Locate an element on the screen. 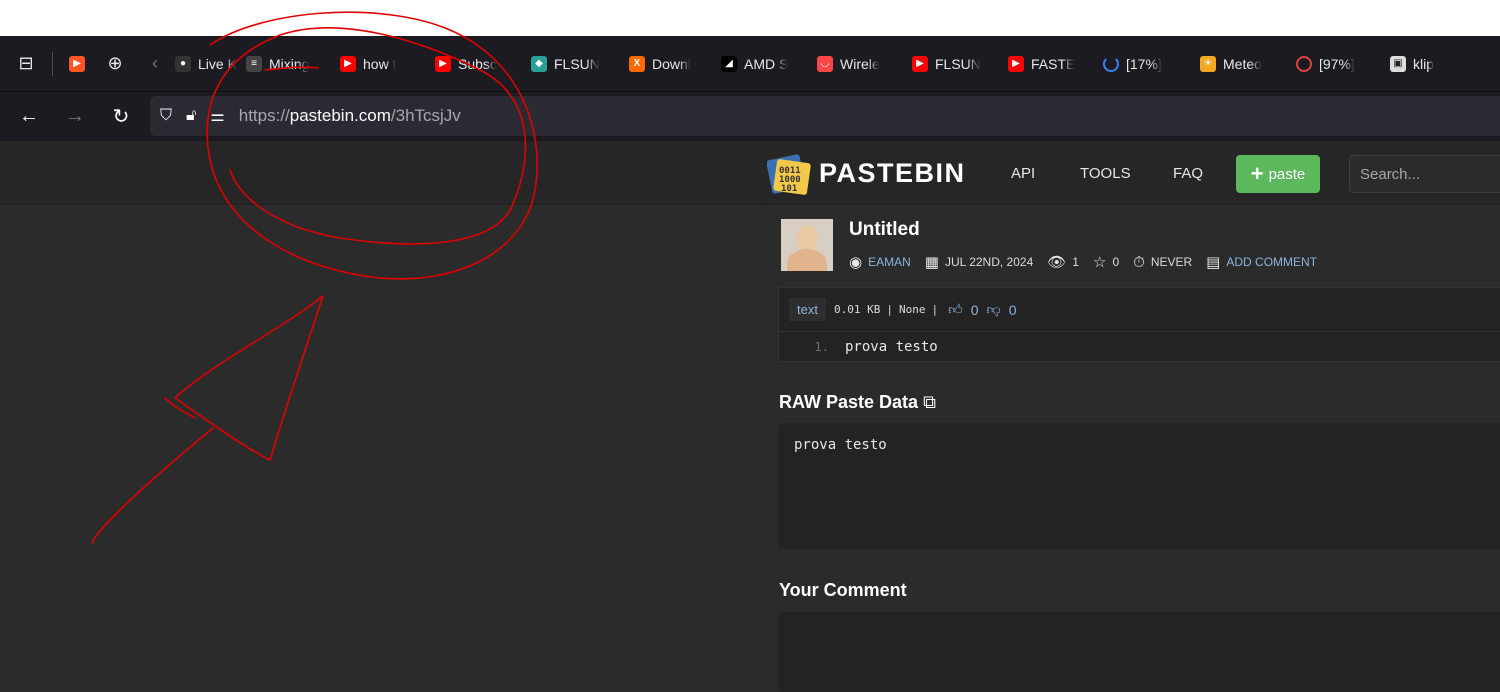  browser-tab: [17%] is located at coordinates (1151, 63).